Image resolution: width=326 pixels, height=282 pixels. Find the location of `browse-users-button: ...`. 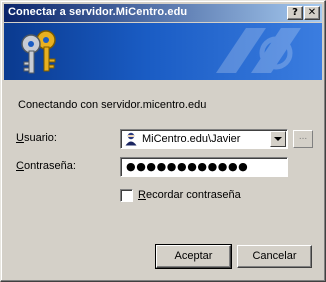

browse-users-button: ... is located at coordinates (303, 139).